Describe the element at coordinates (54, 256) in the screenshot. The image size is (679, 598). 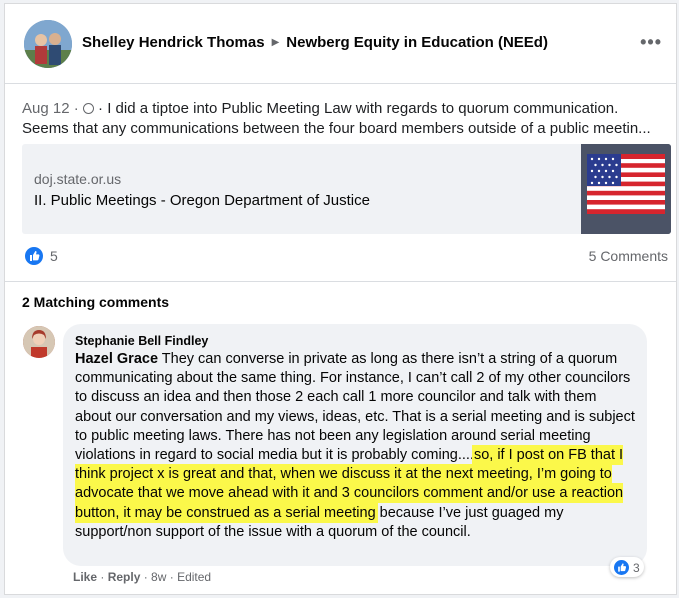
I see `like-count: 5` at that location.